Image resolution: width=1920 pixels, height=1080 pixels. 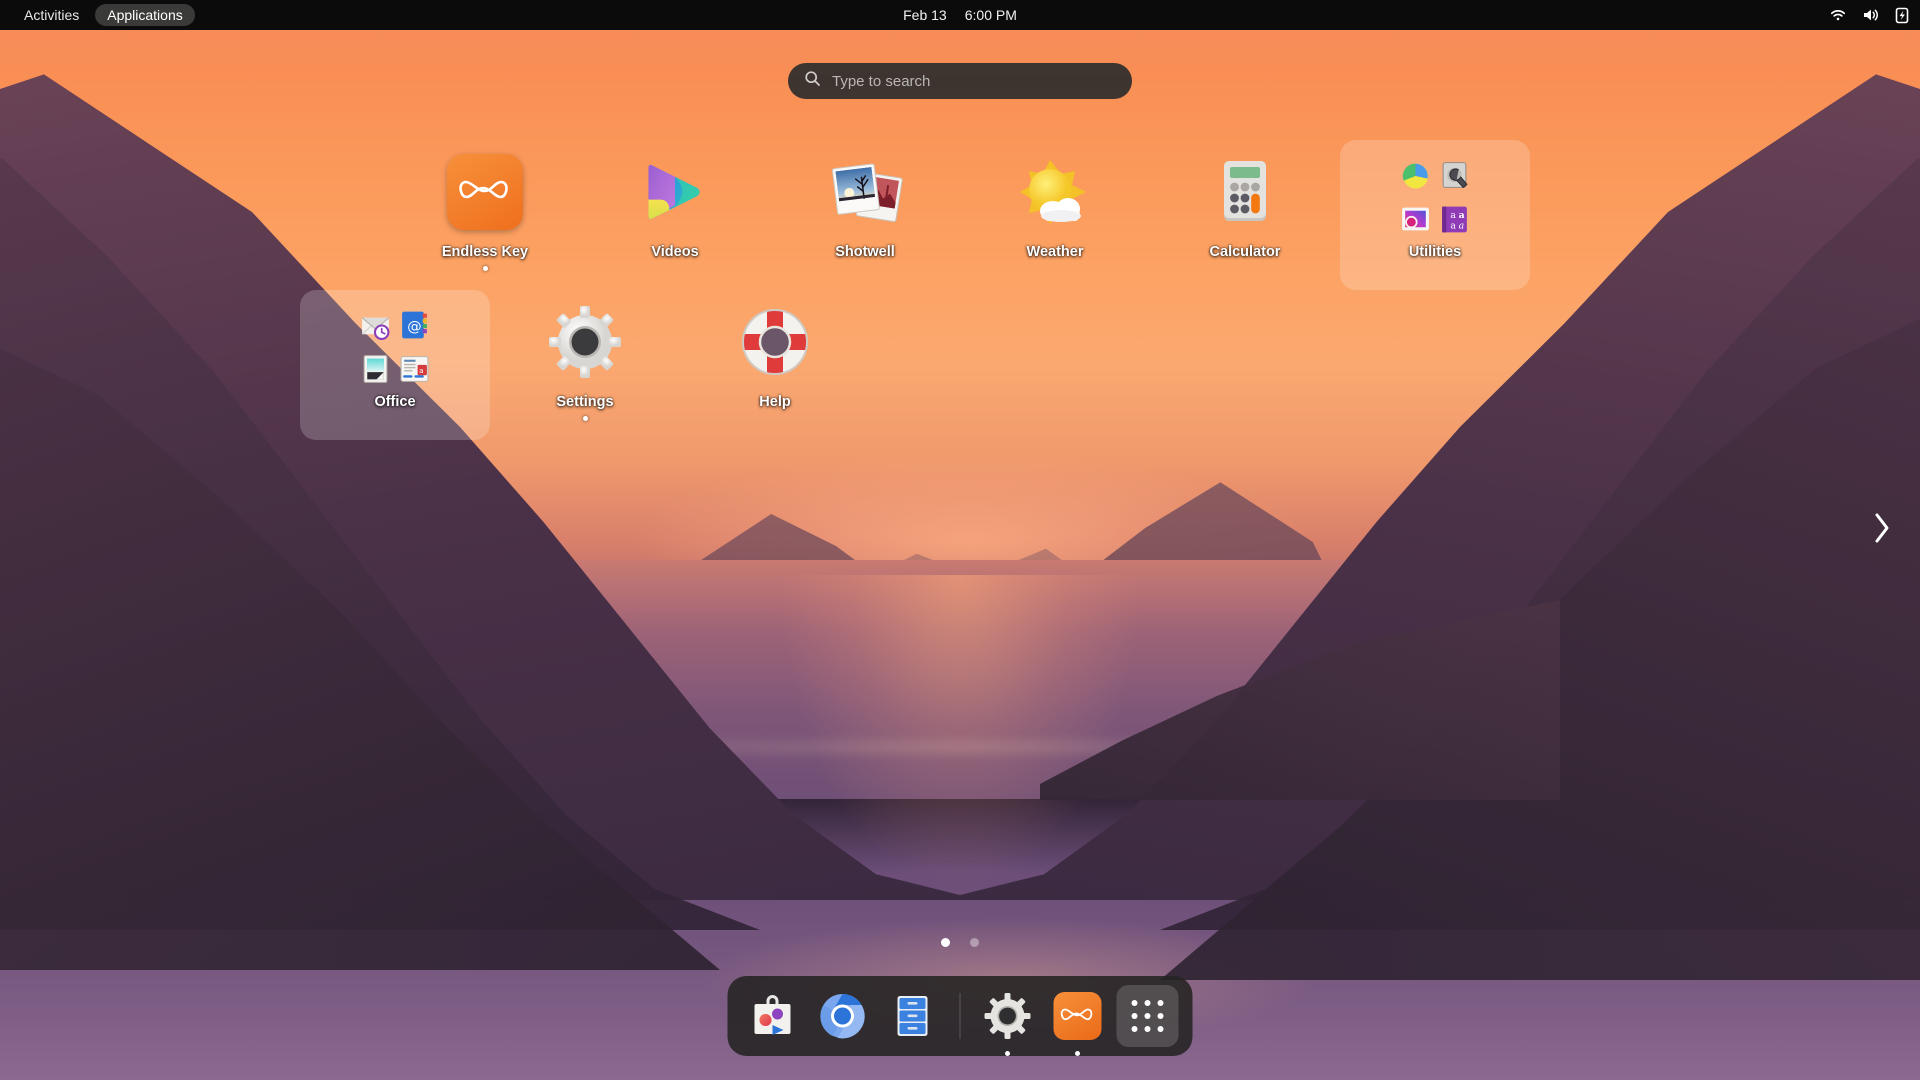 What do you see at coordinates (375, 325) in the screenshot?
I see `evolution-mail-icon` at bounding box center [375, 325].